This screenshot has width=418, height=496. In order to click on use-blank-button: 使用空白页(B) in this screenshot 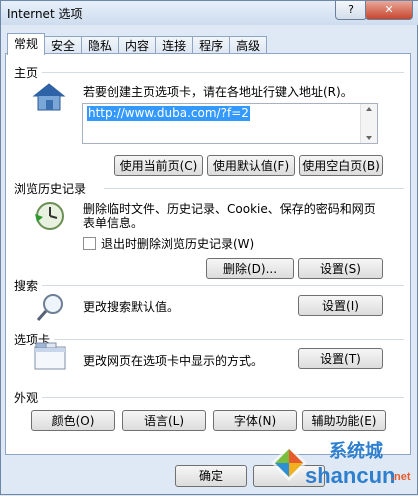, I will do `click(341, 165)`.